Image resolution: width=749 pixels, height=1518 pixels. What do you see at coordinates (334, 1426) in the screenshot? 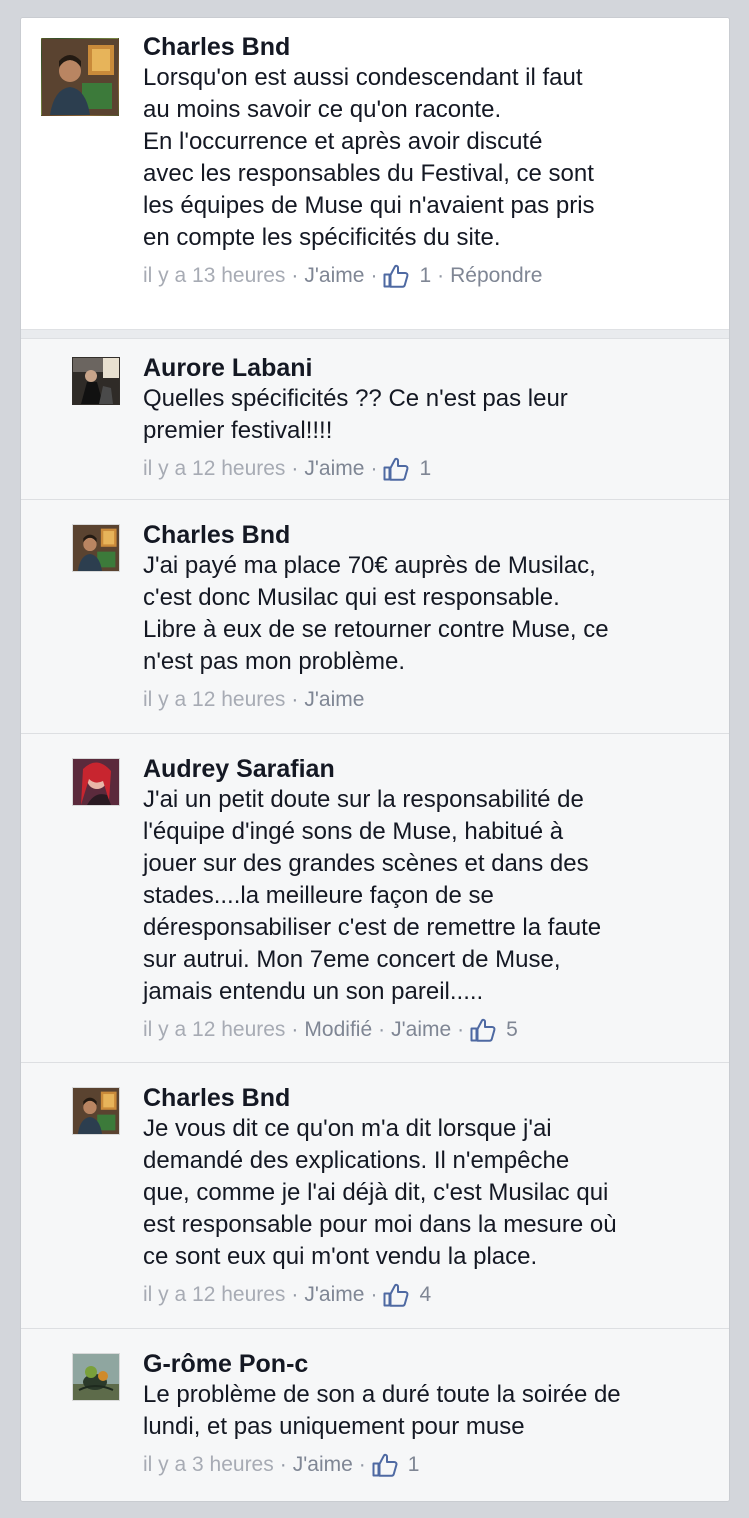
I see `comment-text-line: lundi, et pas uniquement pour muse` at bounding box center [334, 1426].